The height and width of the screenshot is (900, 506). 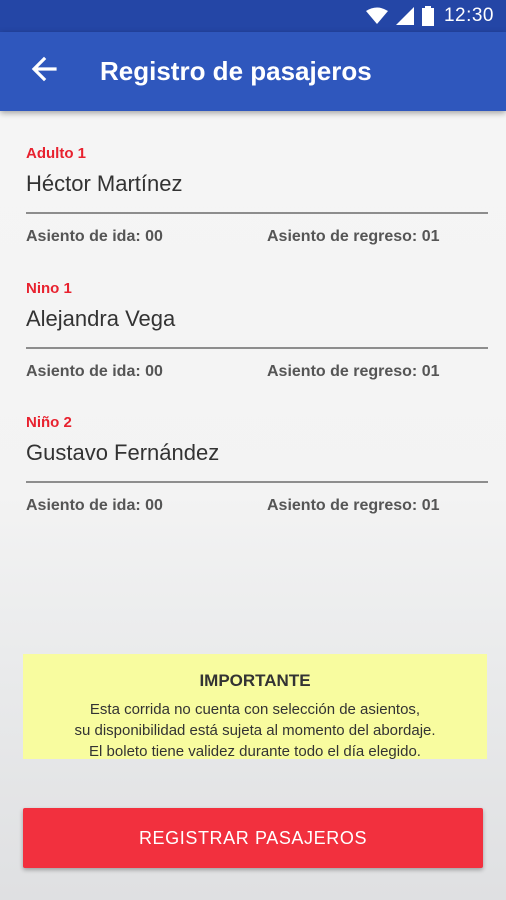 I want to click on passenger-name-field: Héctor Martínez, so click(x=257, y=193).